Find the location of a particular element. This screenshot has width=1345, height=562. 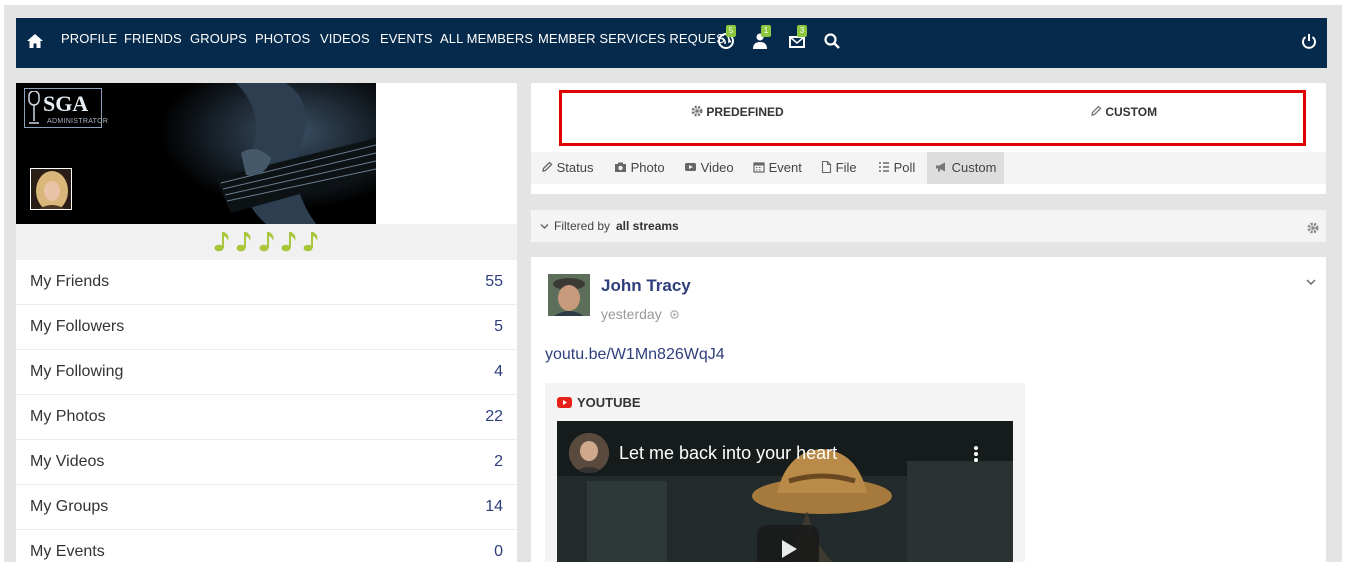

messages-button: 3 is located at coordinates (797, 37).